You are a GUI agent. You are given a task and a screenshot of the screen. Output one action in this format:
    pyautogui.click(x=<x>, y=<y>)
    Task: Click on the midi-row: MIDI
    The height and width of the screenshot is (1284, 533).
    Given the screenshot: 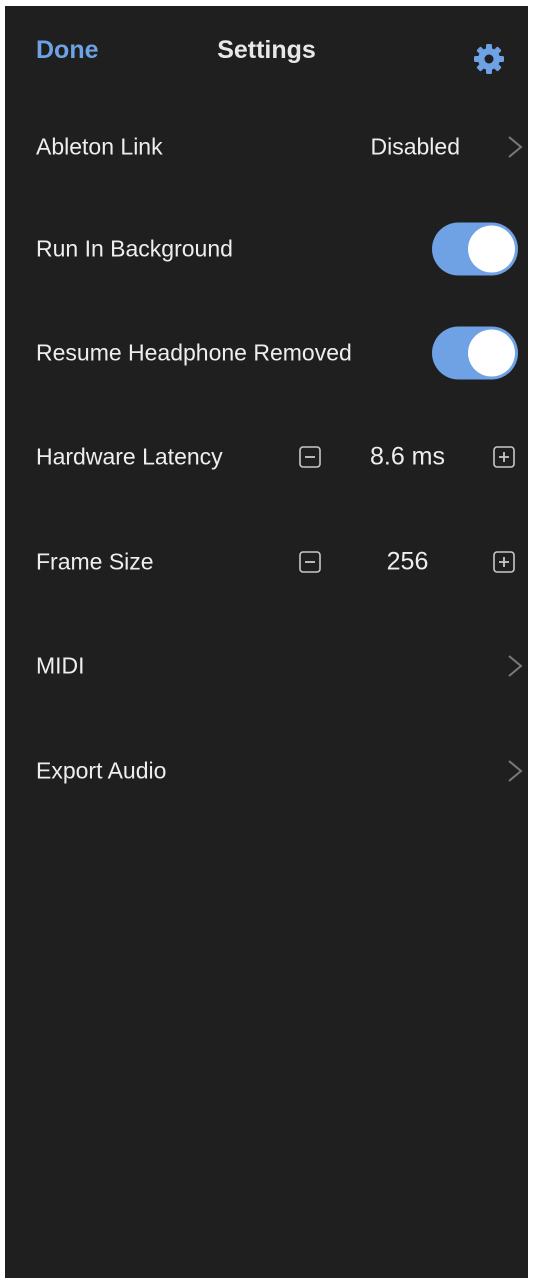 What is the action you would take?
    pyautogui.click(x=266, y=666)
    